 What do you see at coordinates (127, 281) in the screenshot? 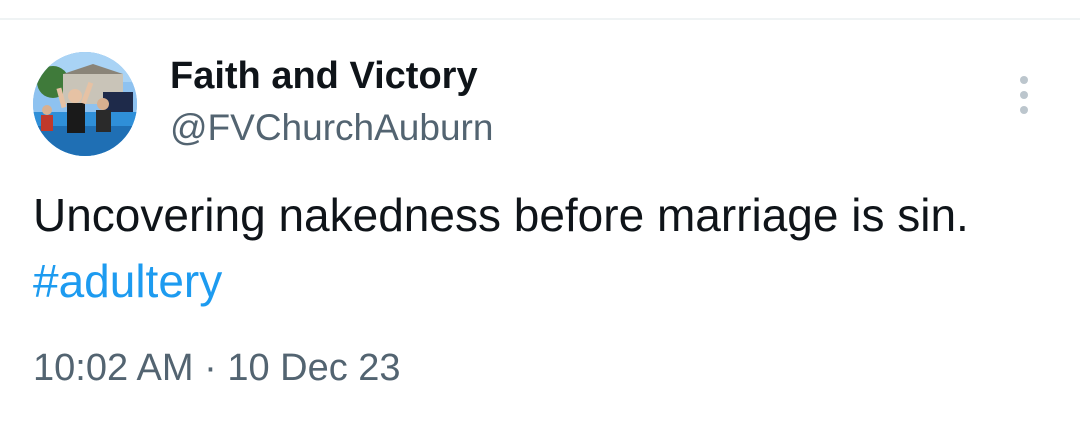
I see `hashtag-link: #adultery` at bounding box center [127, 281].